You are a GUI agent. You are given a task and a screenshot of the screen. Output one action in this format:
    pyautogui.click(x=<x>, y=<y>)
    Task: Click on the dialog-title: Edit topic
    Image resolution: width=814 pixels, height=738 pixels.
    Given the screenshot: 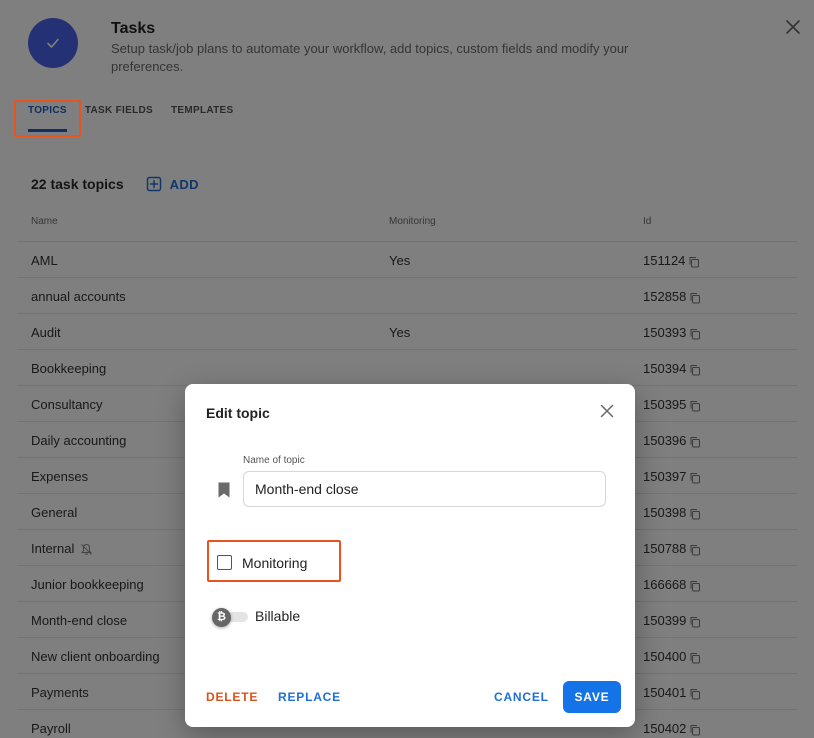 What is the action you would take?
    pyautogui.click(x=238, y=413)
    